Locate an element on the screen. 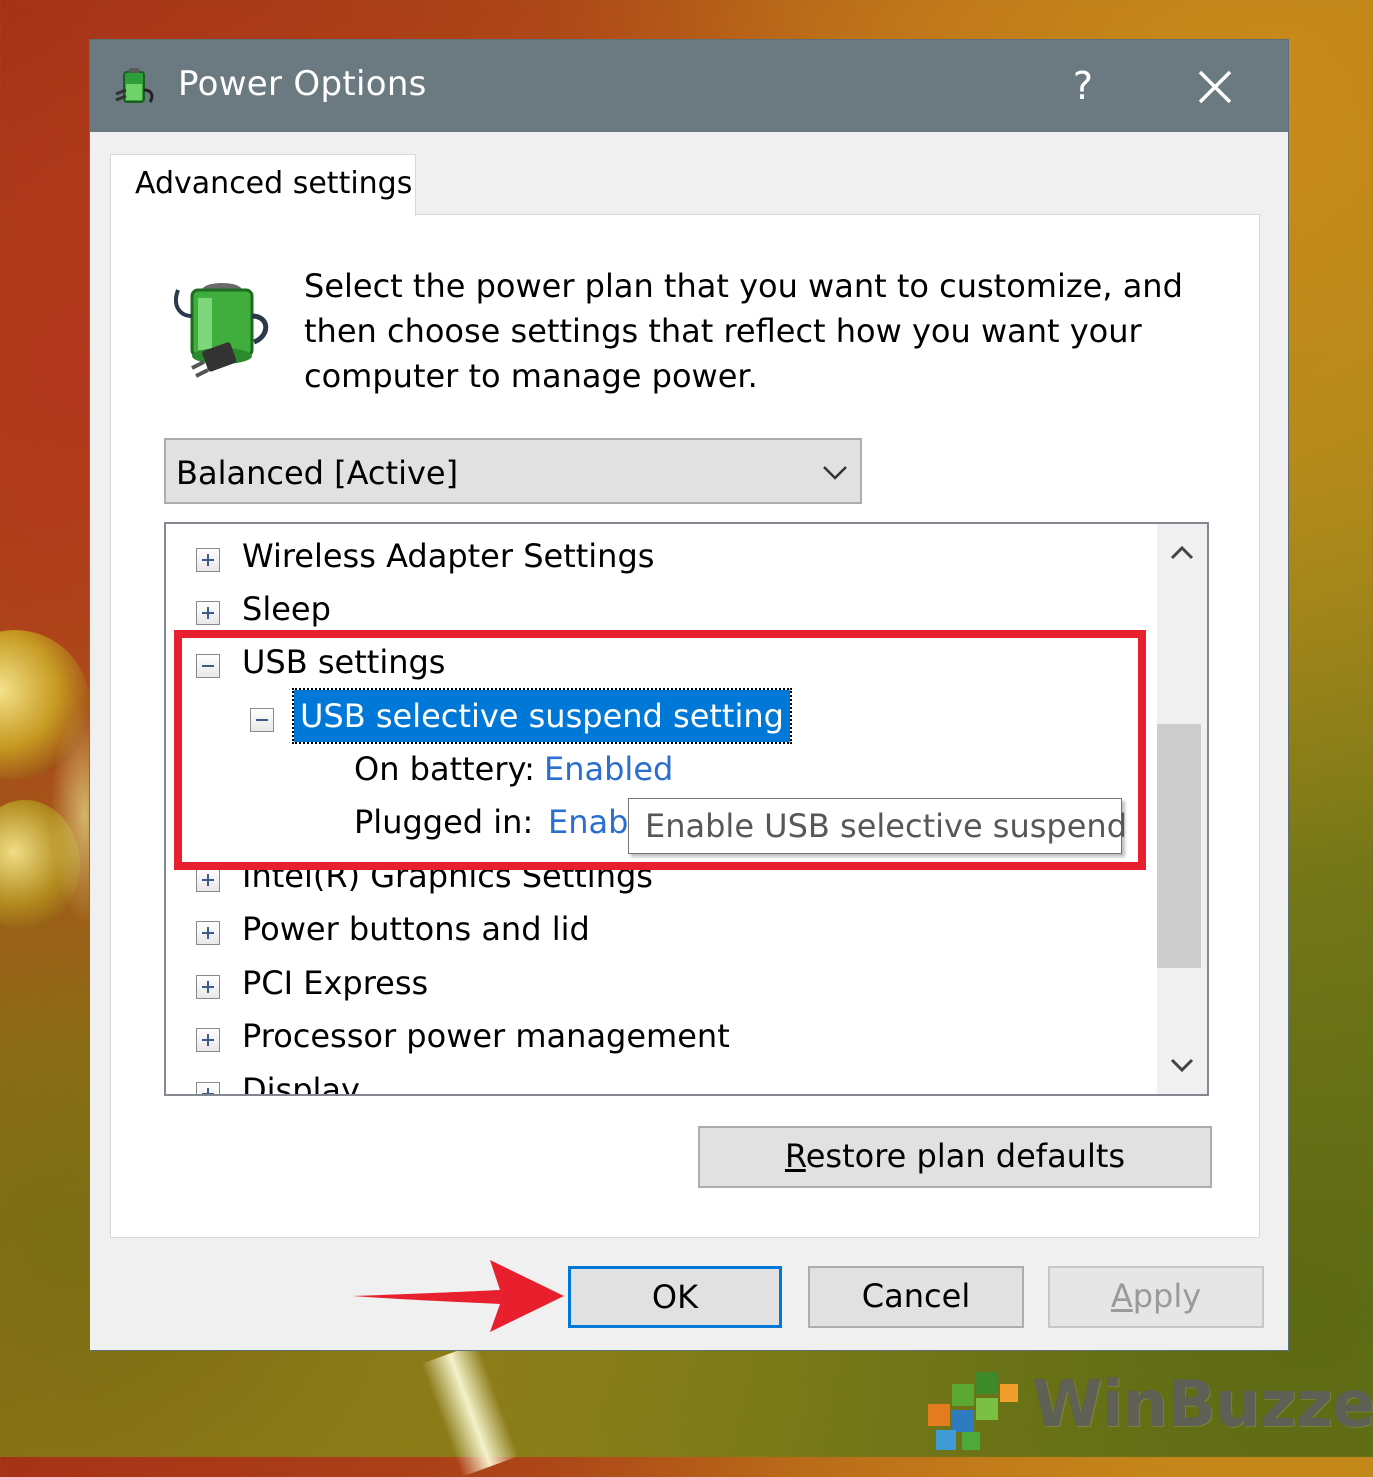  power-plan-select: Balanced [Active] is located at coordinates (513, 471).